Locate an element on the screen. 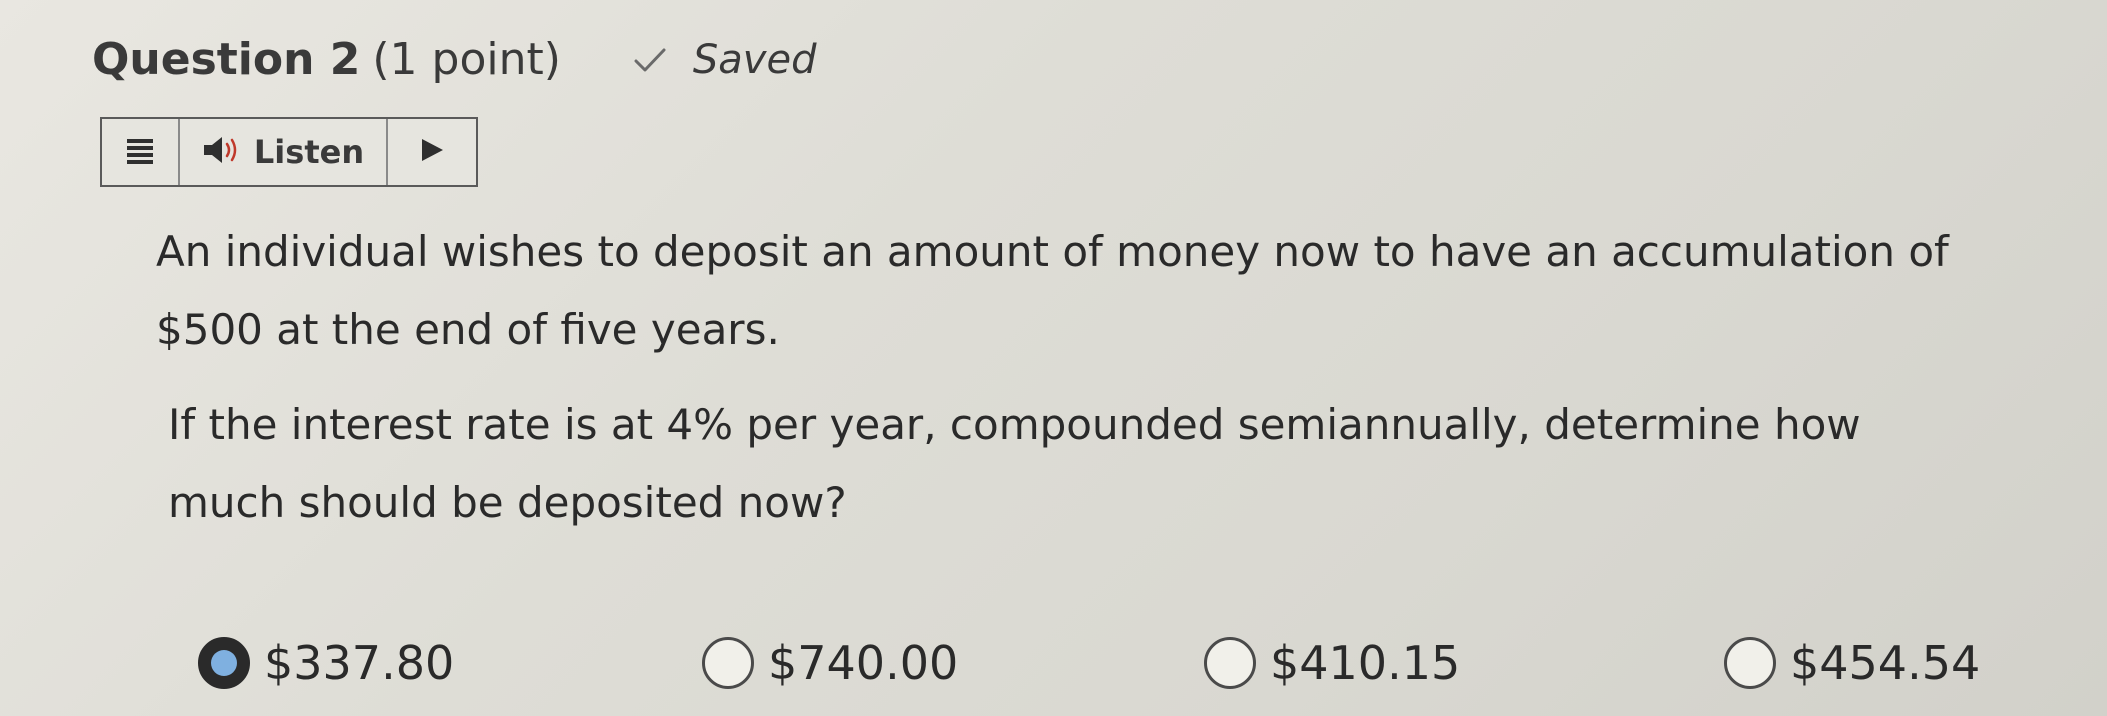 This screenshot has height=716, width=2107. option-label: $454.54 is located at coordinates (1885, 663).